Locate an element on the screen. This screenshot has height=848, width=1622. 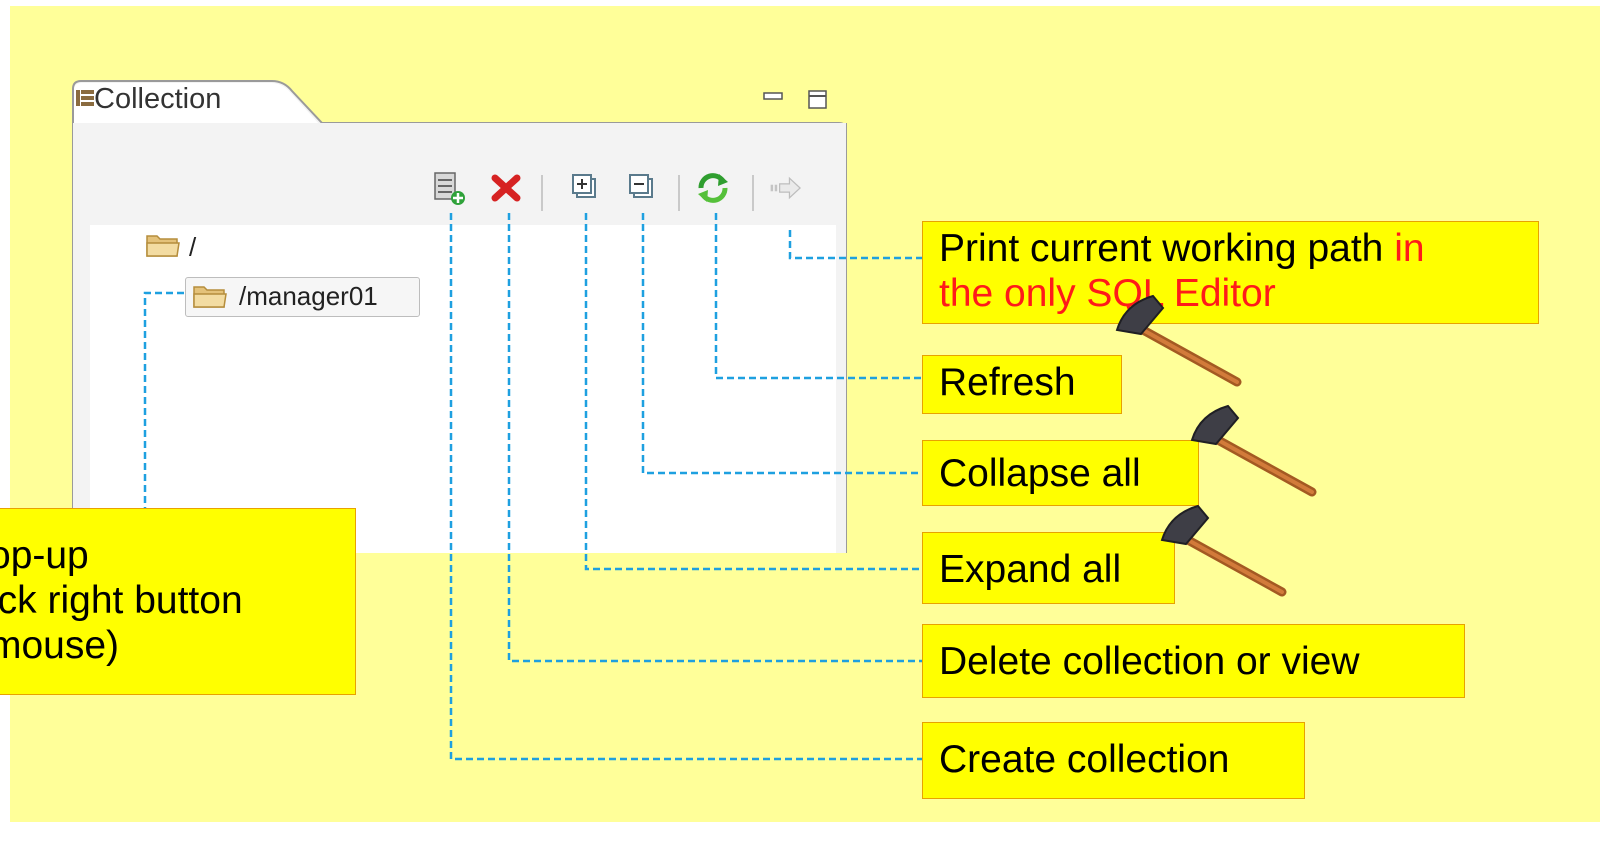
callout-print-path-highlight: in is located at coordinates (1409, 248).